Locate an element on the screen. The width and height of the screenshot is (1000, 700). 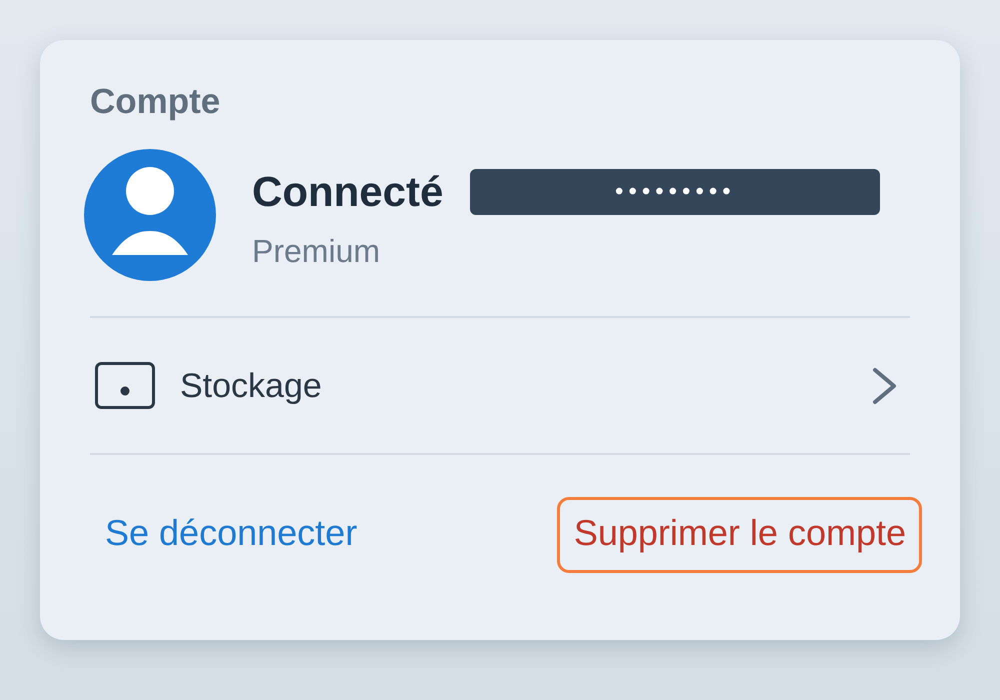
logout-link: Se déconnecter is located at coordinates (231, 535).